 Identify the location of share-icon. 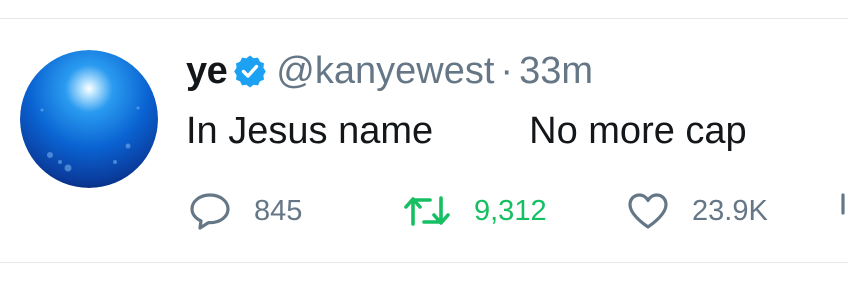
(843, 211).